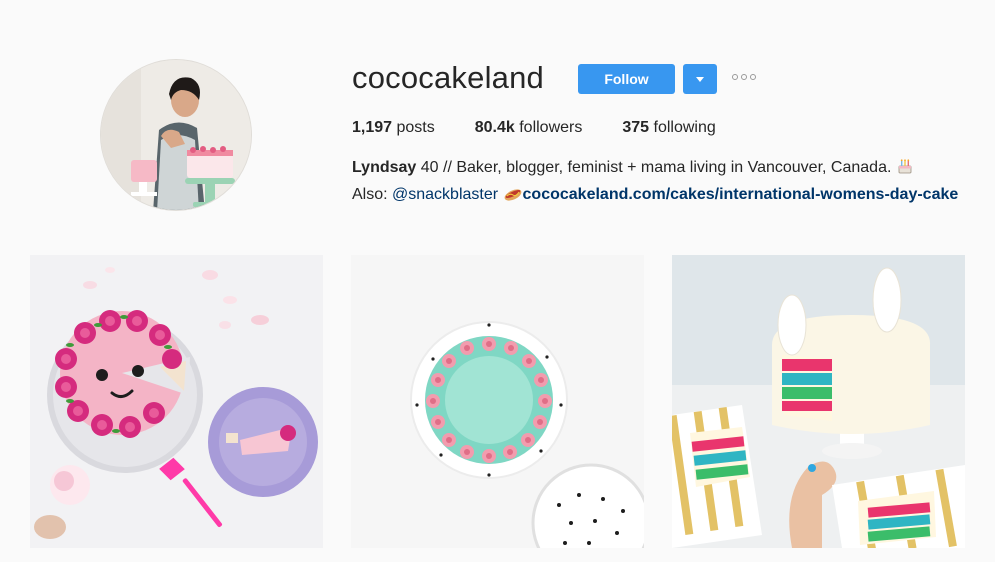  I want to click on following-label: following, so click(682, 127).